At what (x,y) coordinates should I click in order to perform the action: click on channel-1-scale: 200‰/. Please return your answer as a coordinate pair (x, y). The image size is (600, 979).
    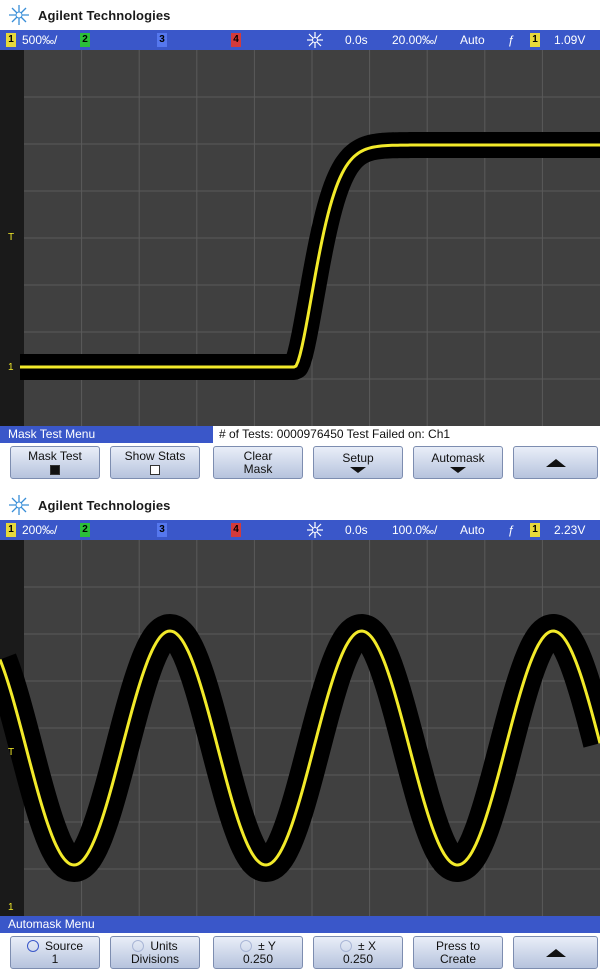
    Looking at the image, I should click on (40, 530).